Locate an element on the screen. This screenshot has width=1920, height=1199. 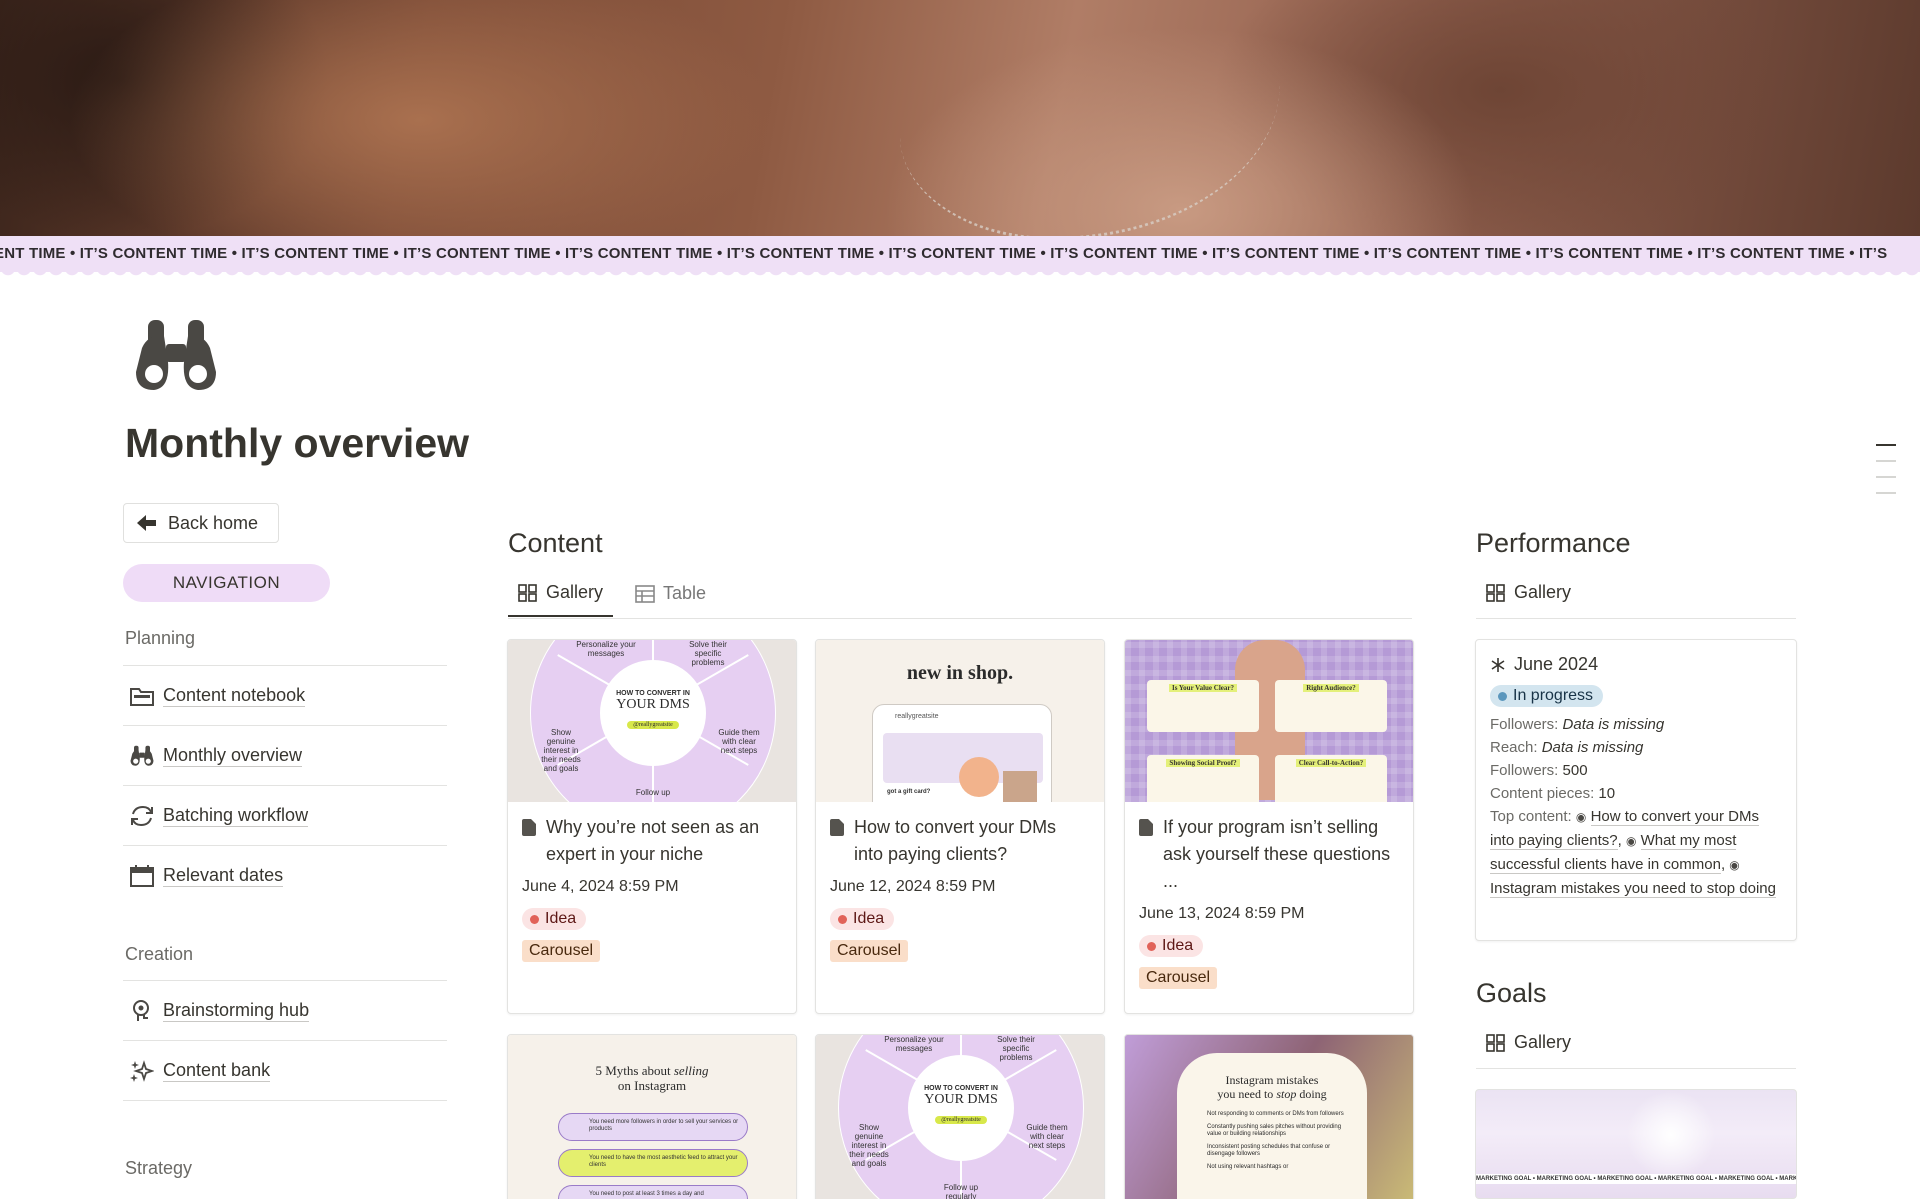
page-title: Monthly overview is located at coordinates (297, 443).